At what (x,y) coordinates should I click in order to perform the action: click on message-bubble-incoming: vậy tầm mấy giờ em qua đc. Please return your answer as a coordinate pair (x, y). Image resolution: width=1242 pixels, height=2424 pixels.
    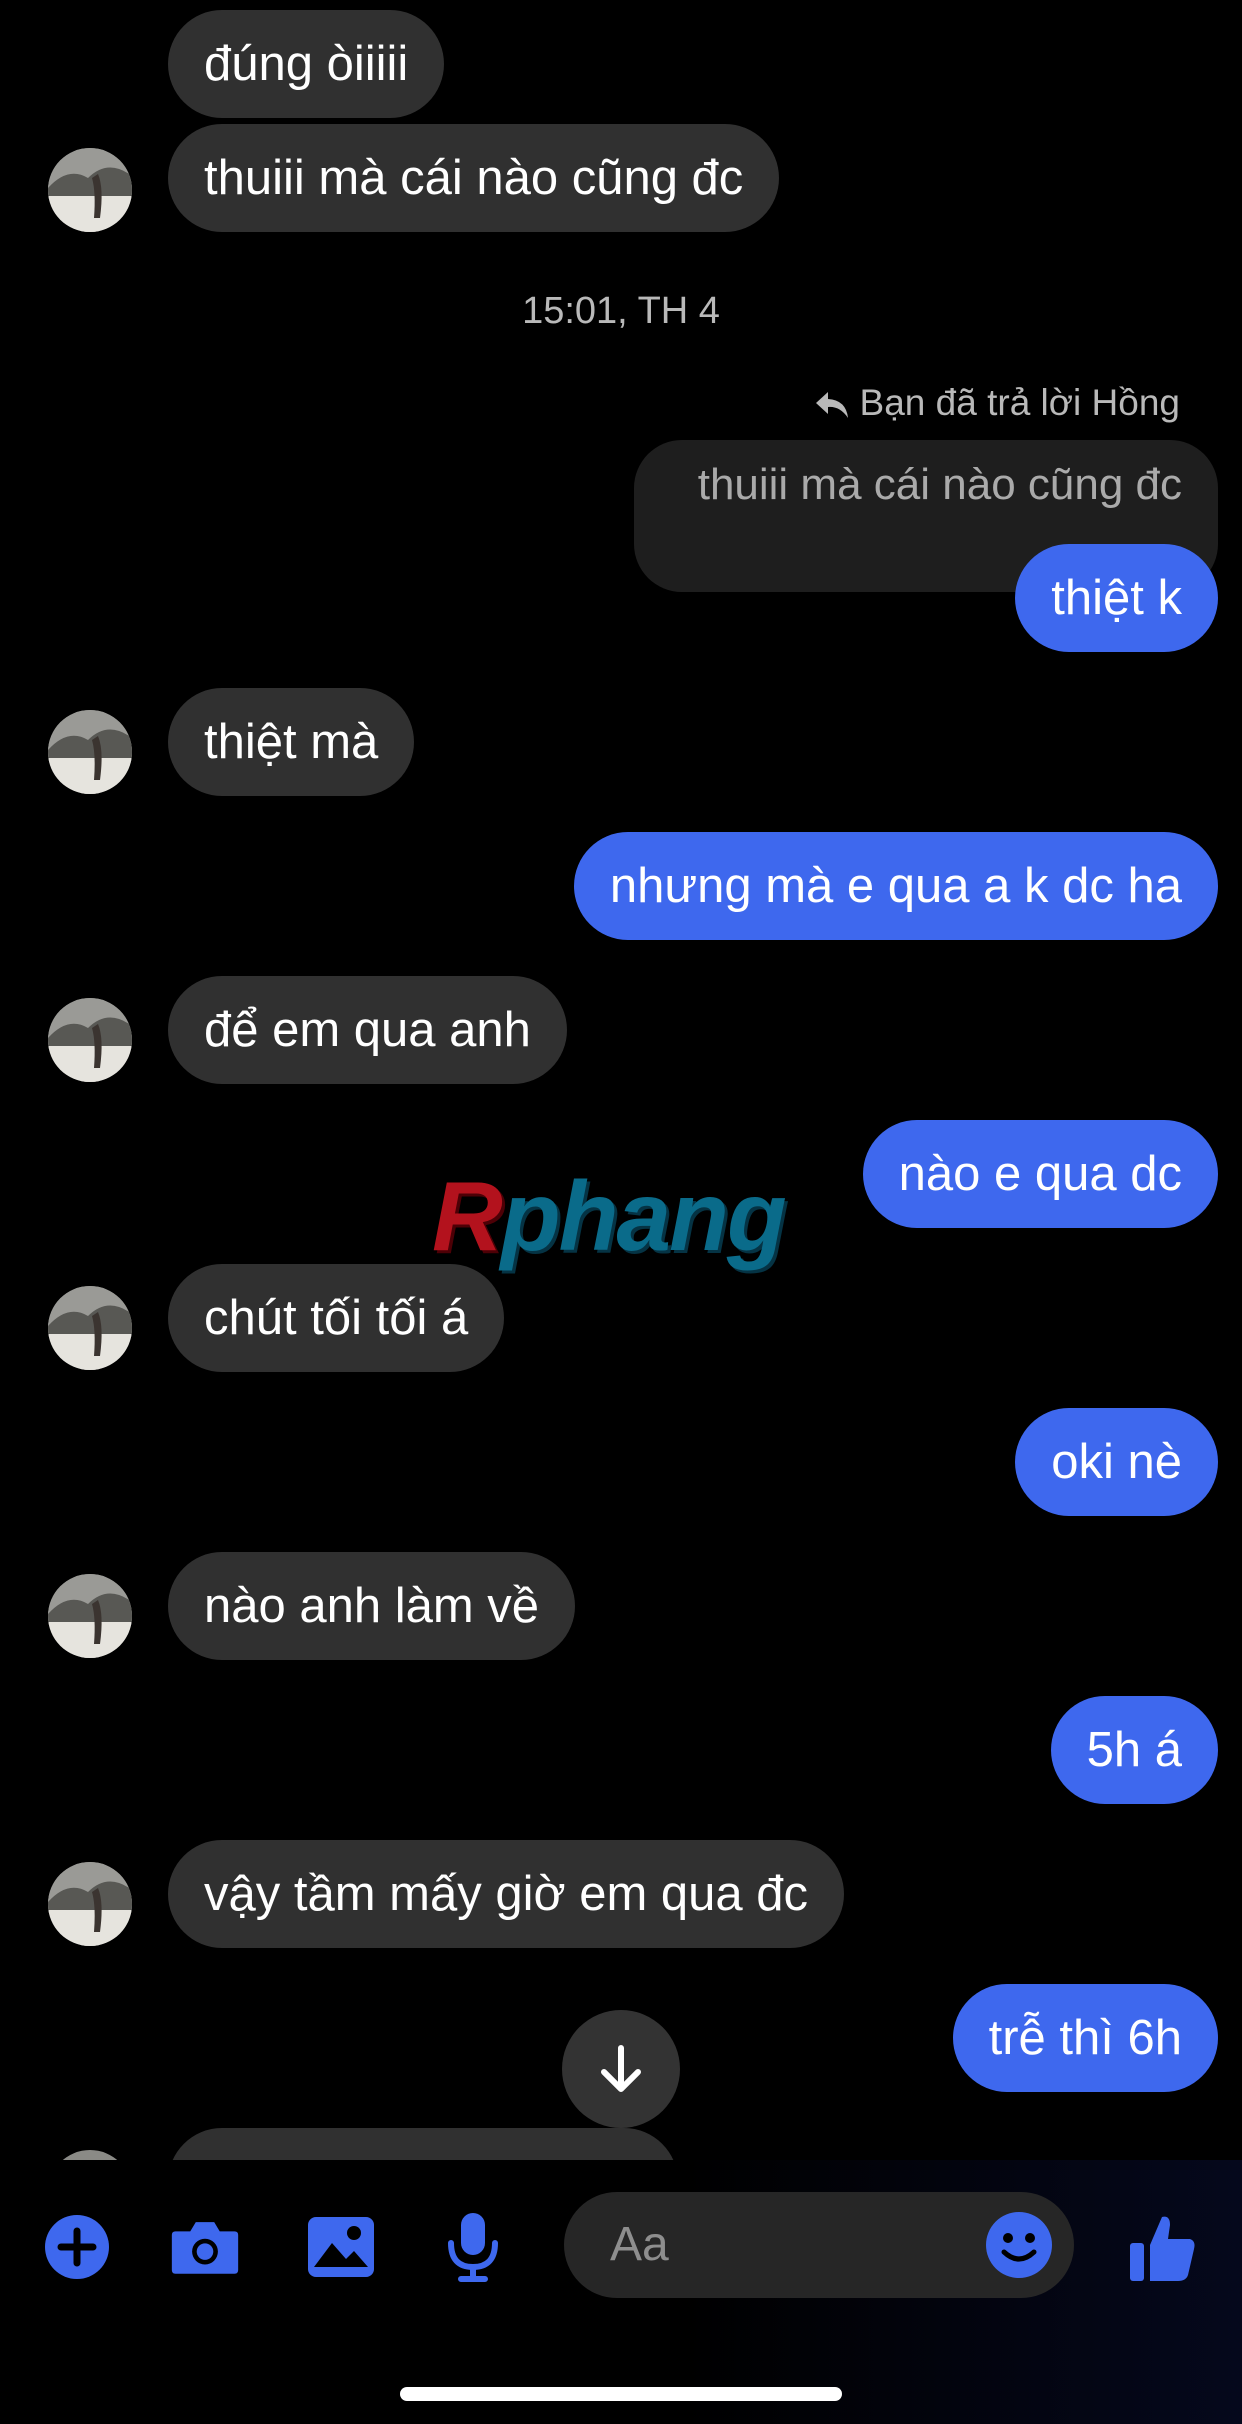
    Looking at the image, I should click on (506, 1894).